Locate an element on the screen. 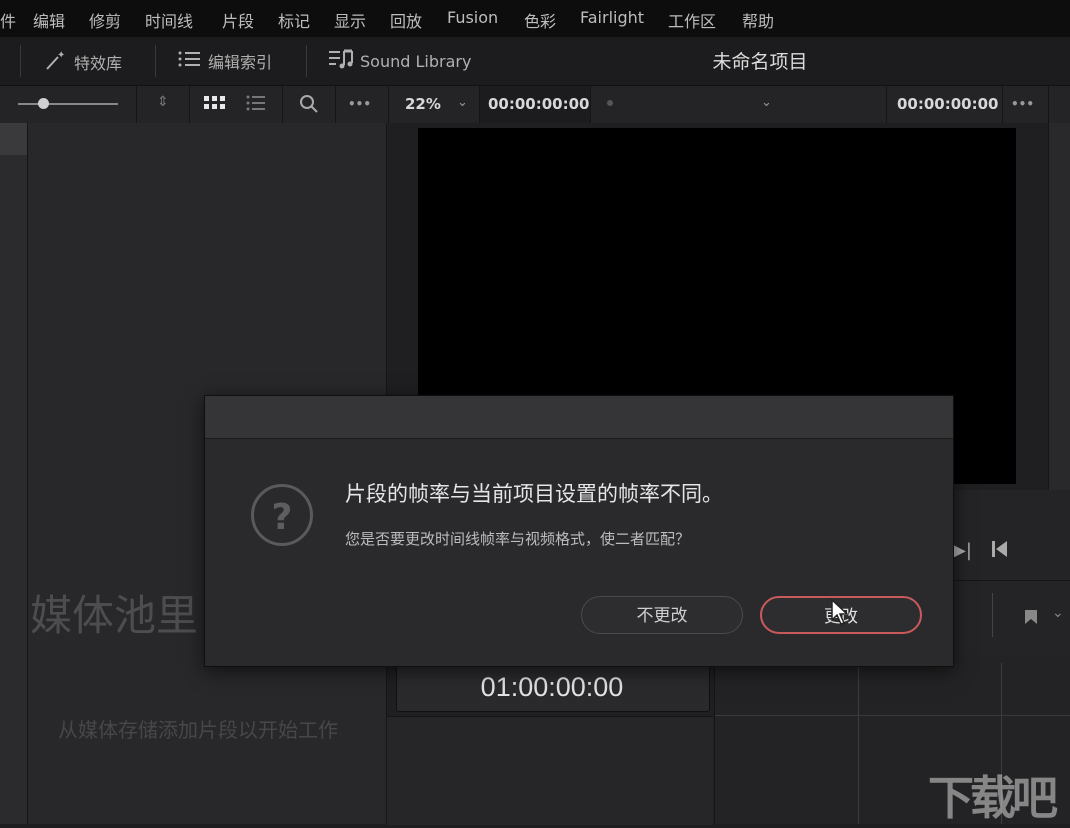 The width and height of the screenshot is (1070, 828). media-pool-empty-hint: 从媒体存储添加片段以开始工作 is located at coordinates (198, 730).